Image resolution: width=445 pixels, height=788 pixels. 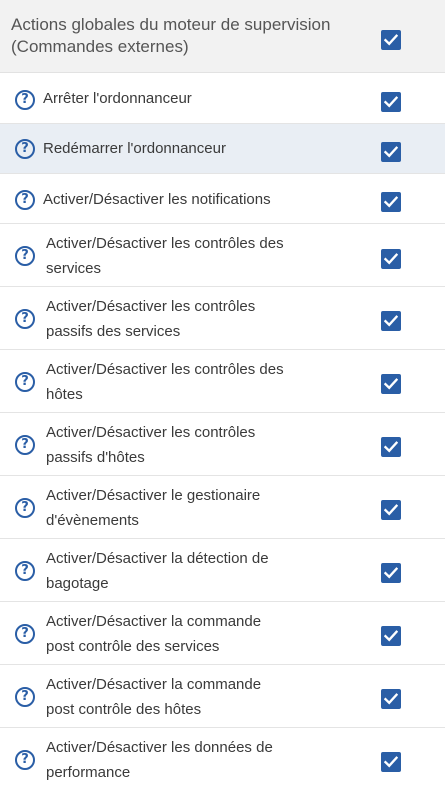 I want to click on permission-label-line: Activer/Désactiver le gestionaire, so click(x=153, y=495).